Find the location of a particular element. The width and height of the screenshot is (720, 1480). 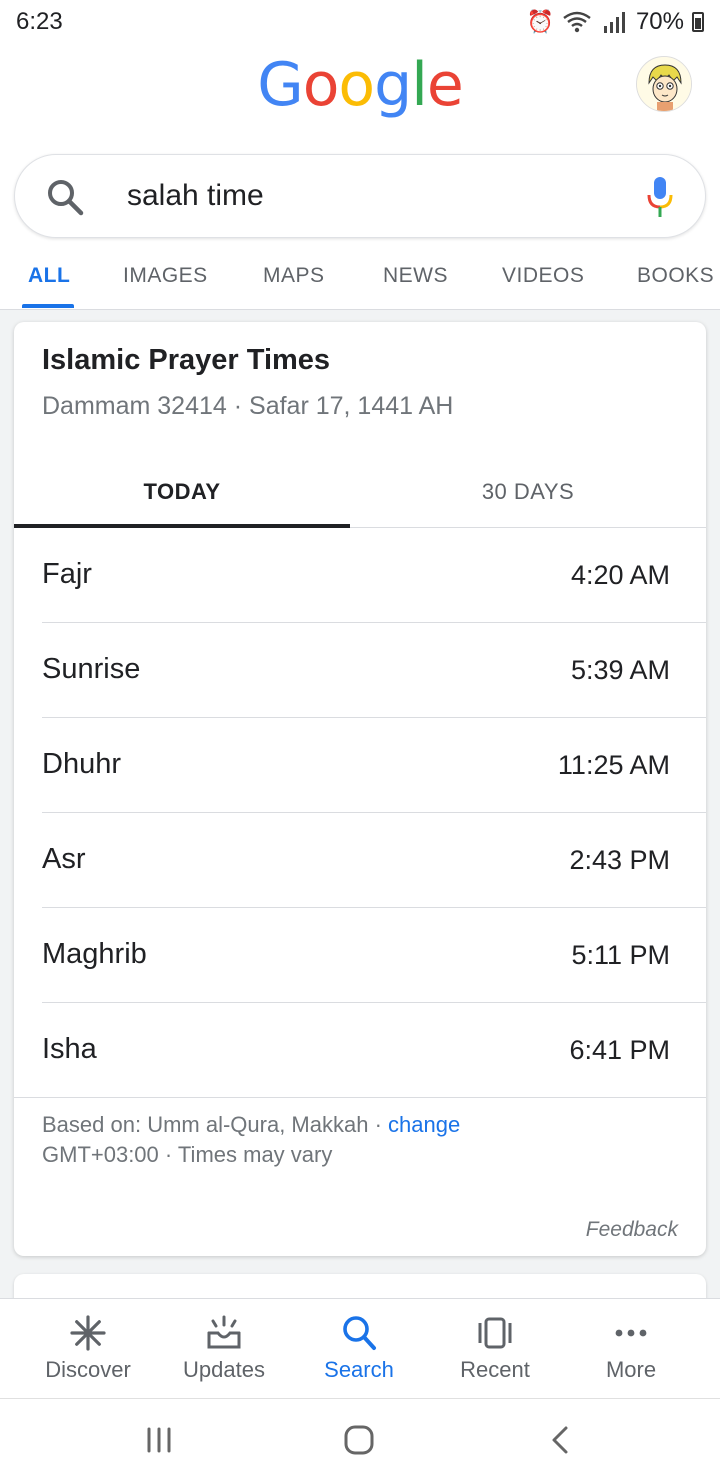

battery-icon is located at coordinates (698, 22).